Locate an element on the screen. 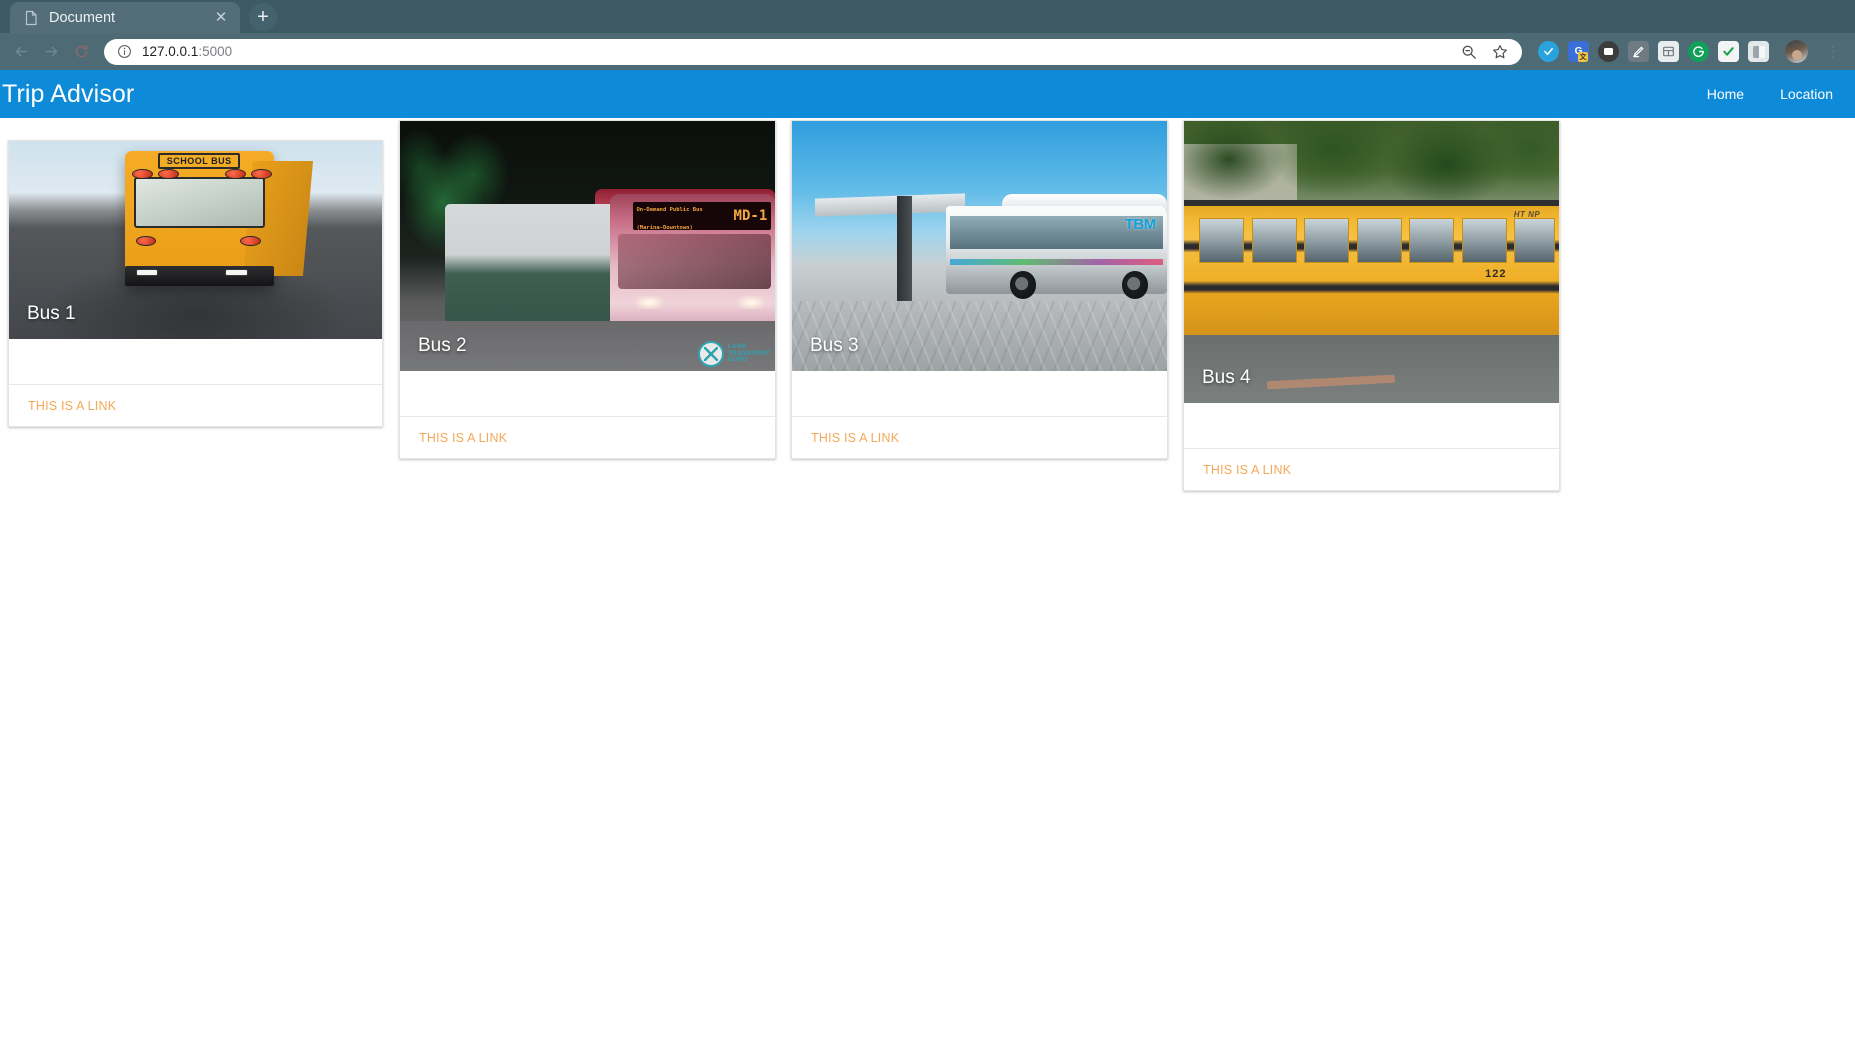 This screenshot has width=1855, height=1056. card-media: HT NP 122 Bus 4 is located at coordinates (1371, 262).